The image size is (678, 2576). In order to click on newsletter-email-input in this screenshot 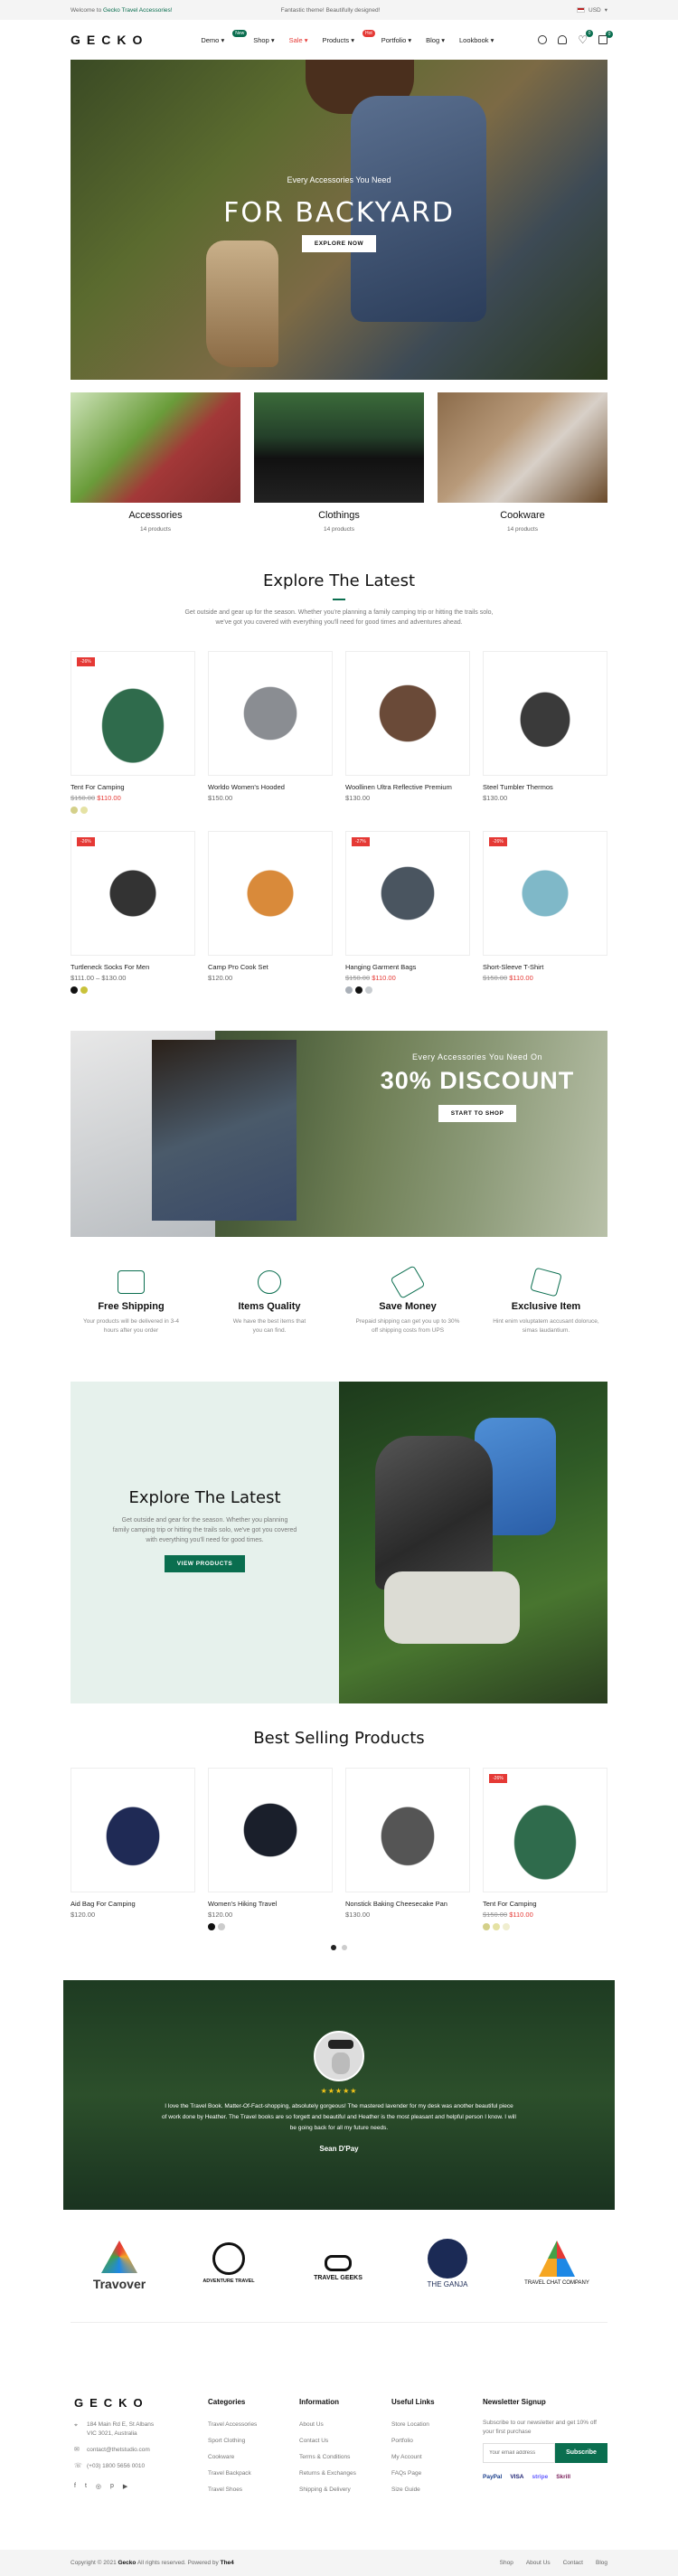, I will do `click(519, 2453)`.